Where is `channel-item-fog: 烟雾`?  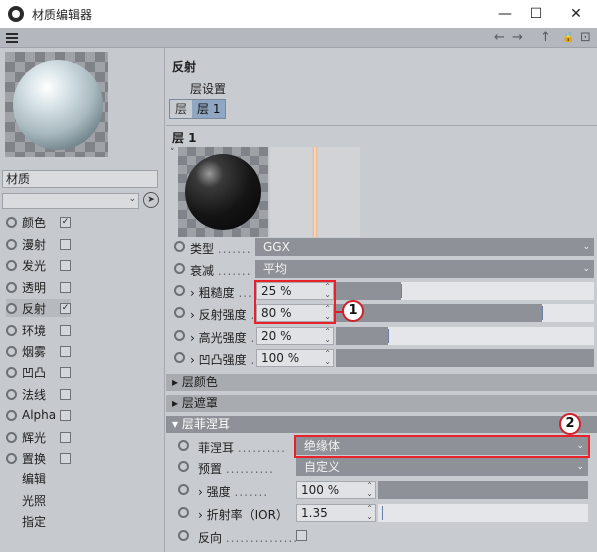
channel-item-fog: 烟雾 is located at coordinates (38, 351).